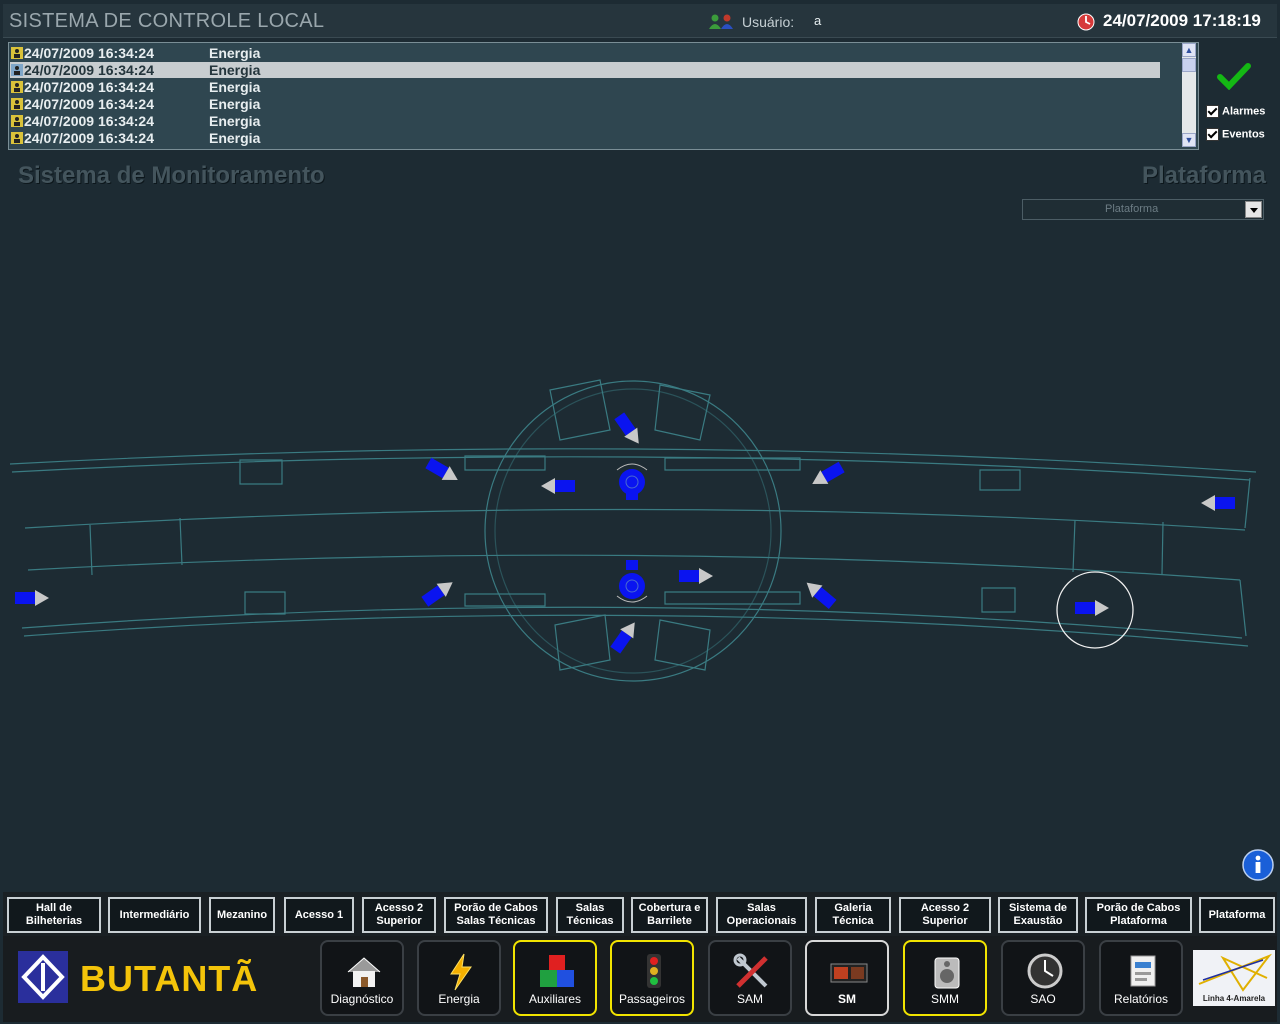 This screenshot has height=1024, width=1280. I want to click on user-value: a, so click(818, 20).